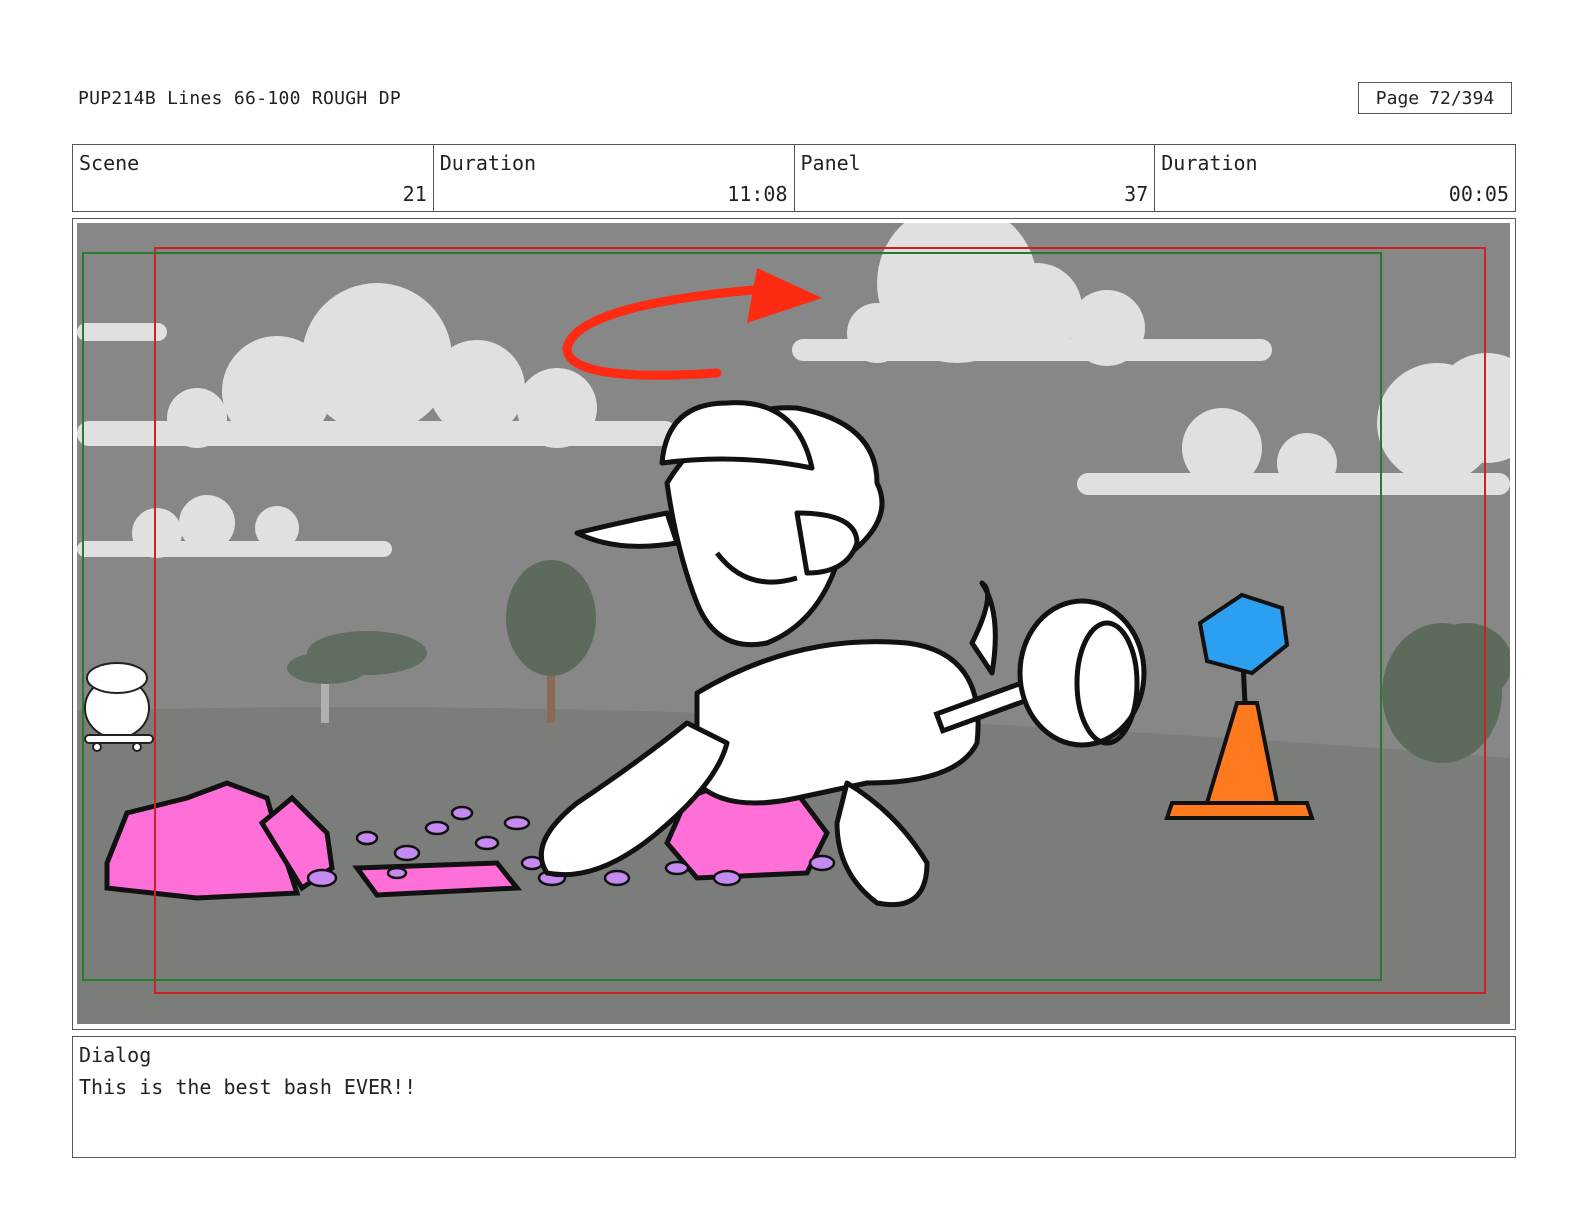  What do you see at coordinates (614, 178) in the screenshot?
I see `scene-duration-cell: Duration 11:08` at bounding box center [614, 178].